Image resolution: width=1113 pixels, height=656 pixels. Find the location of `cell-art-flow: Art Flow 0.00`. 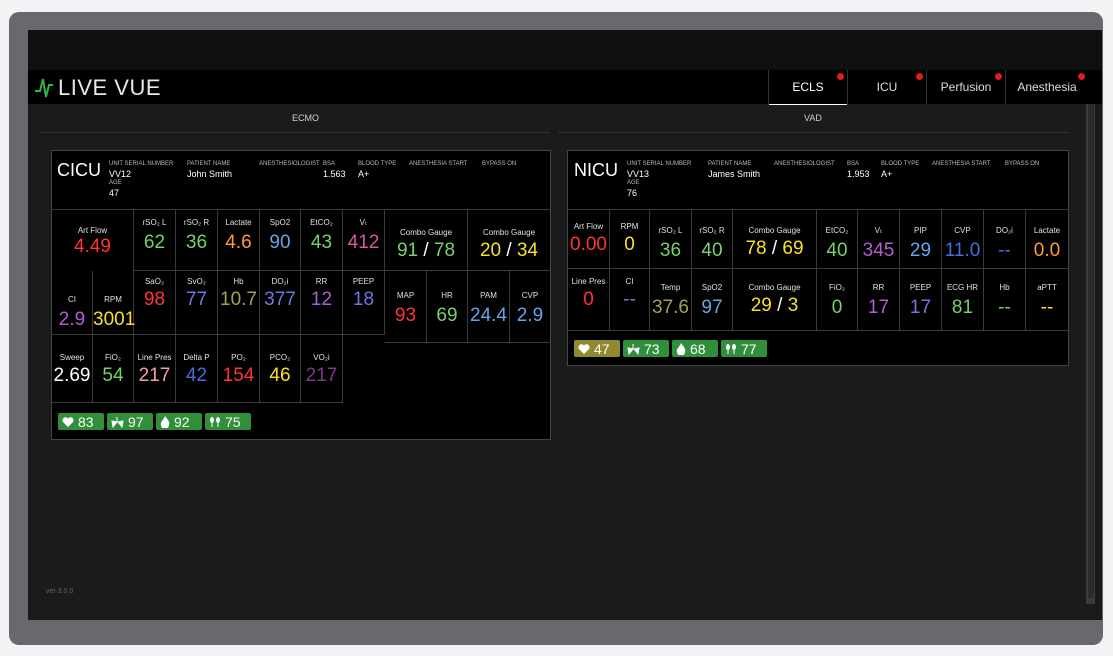

cell-art-flow: Art Flow 0.00 is located at coordinates (589, 239).